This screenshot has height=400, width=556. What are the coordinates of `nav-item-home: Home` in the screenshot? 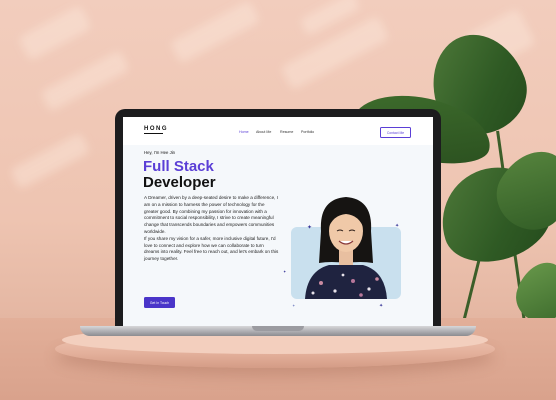 It's located at (244, 132).